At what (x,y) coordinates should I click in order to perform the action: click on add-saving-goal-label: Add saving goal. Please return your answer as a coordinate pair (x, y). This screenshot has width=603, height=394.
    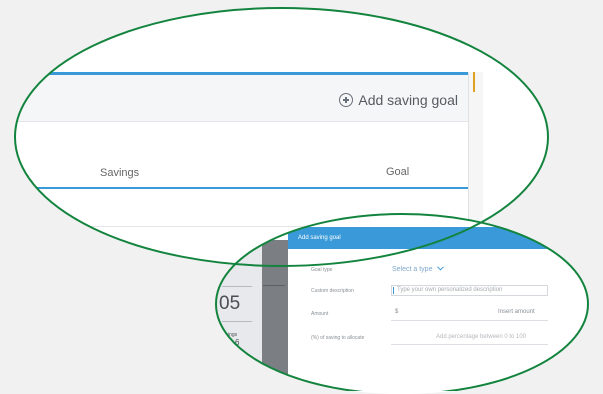
    Looking at the image, I should click on (408, 100).